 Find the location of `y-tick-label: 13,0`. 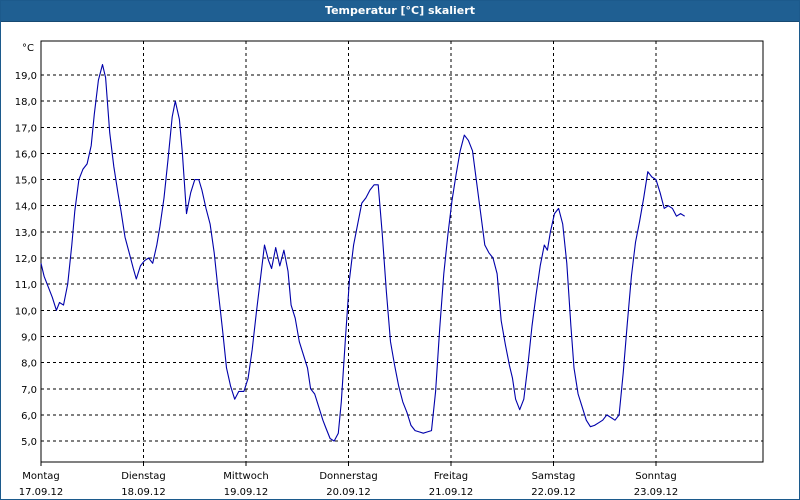

y-tick-label: 13,0 is located at coordinates (26, 233).